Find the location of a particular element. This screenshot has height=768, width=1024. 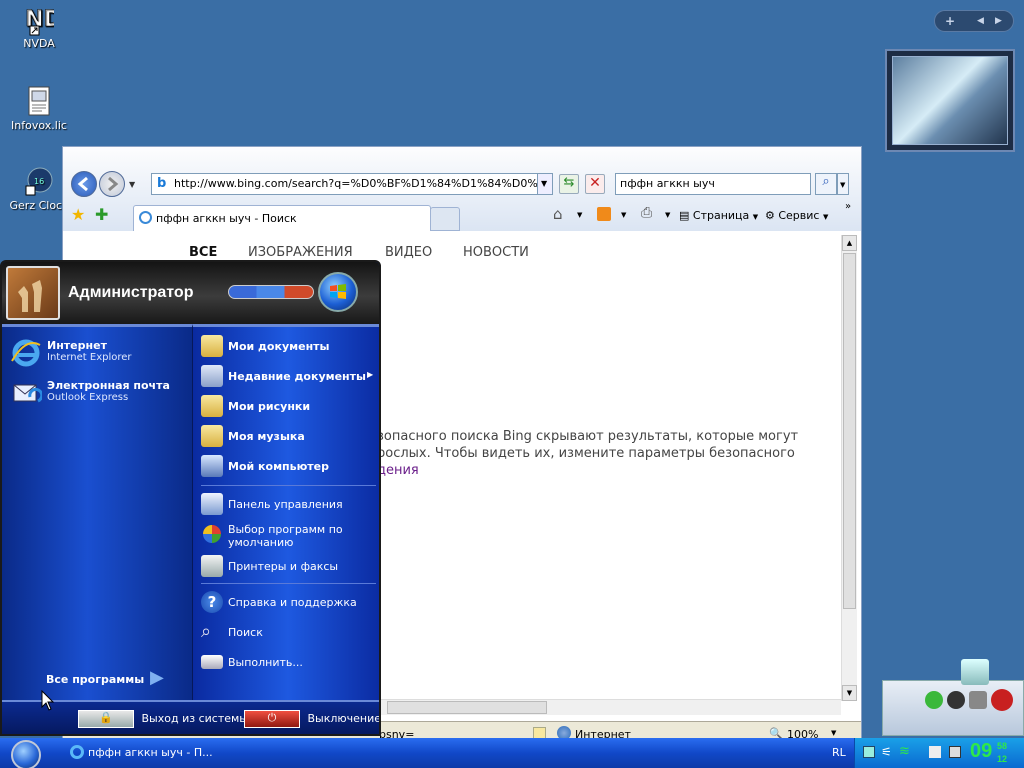

wifi-icon: ≋ is located at coordinates (904, 751).